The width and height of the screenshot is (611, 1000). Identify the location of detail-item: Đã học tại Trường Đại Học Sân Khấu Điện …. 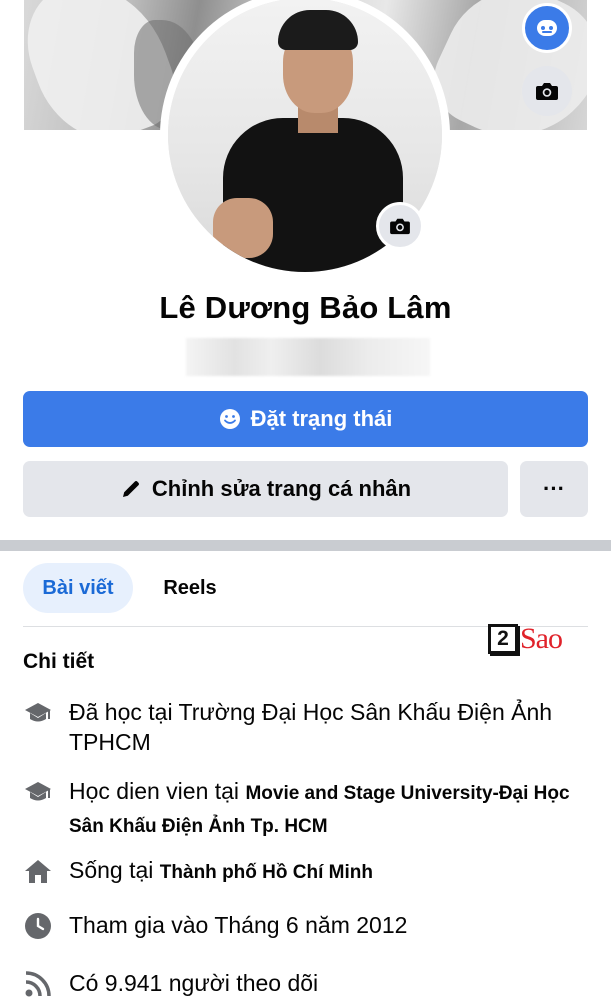
(308, 727).